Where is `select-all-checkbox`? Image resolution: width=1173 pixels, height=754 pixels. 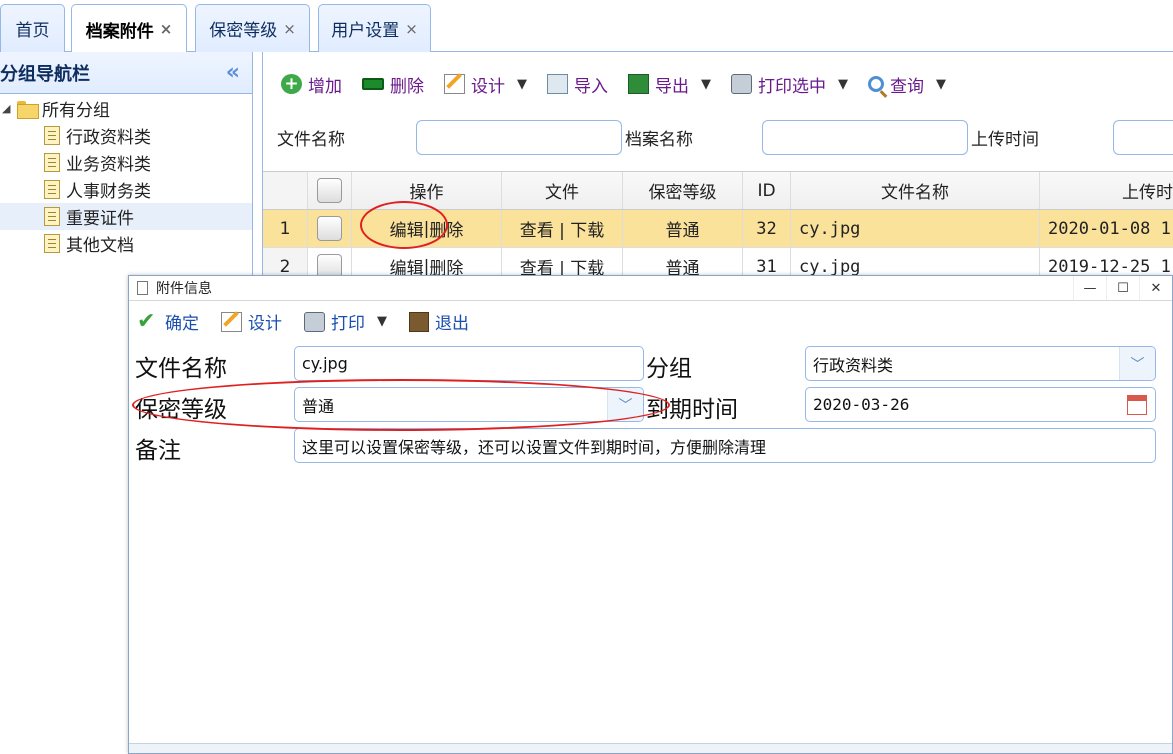
select-all-checkbox is located at coordinates (329, 190).